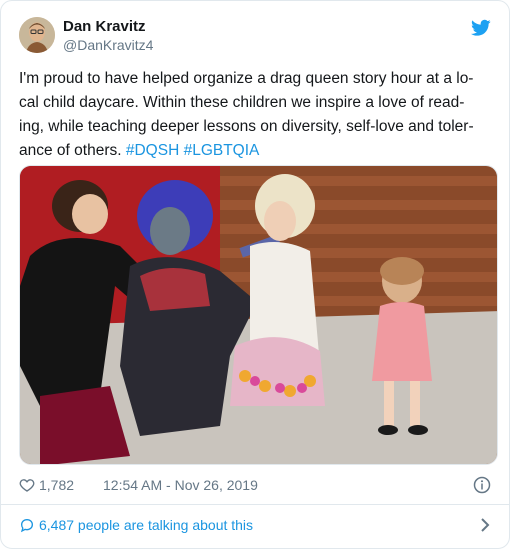 This screenshot has width=510, height=549. I want to click on author-avatar, so click(37, 35).